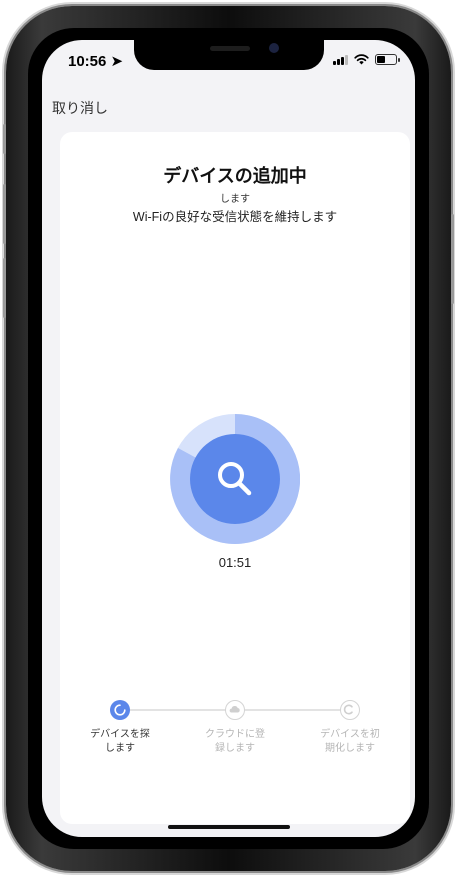  What do you see at coordinates (4, 288) in the screenshot?
I see `volume-down-button` at bounding box center [4, 288].